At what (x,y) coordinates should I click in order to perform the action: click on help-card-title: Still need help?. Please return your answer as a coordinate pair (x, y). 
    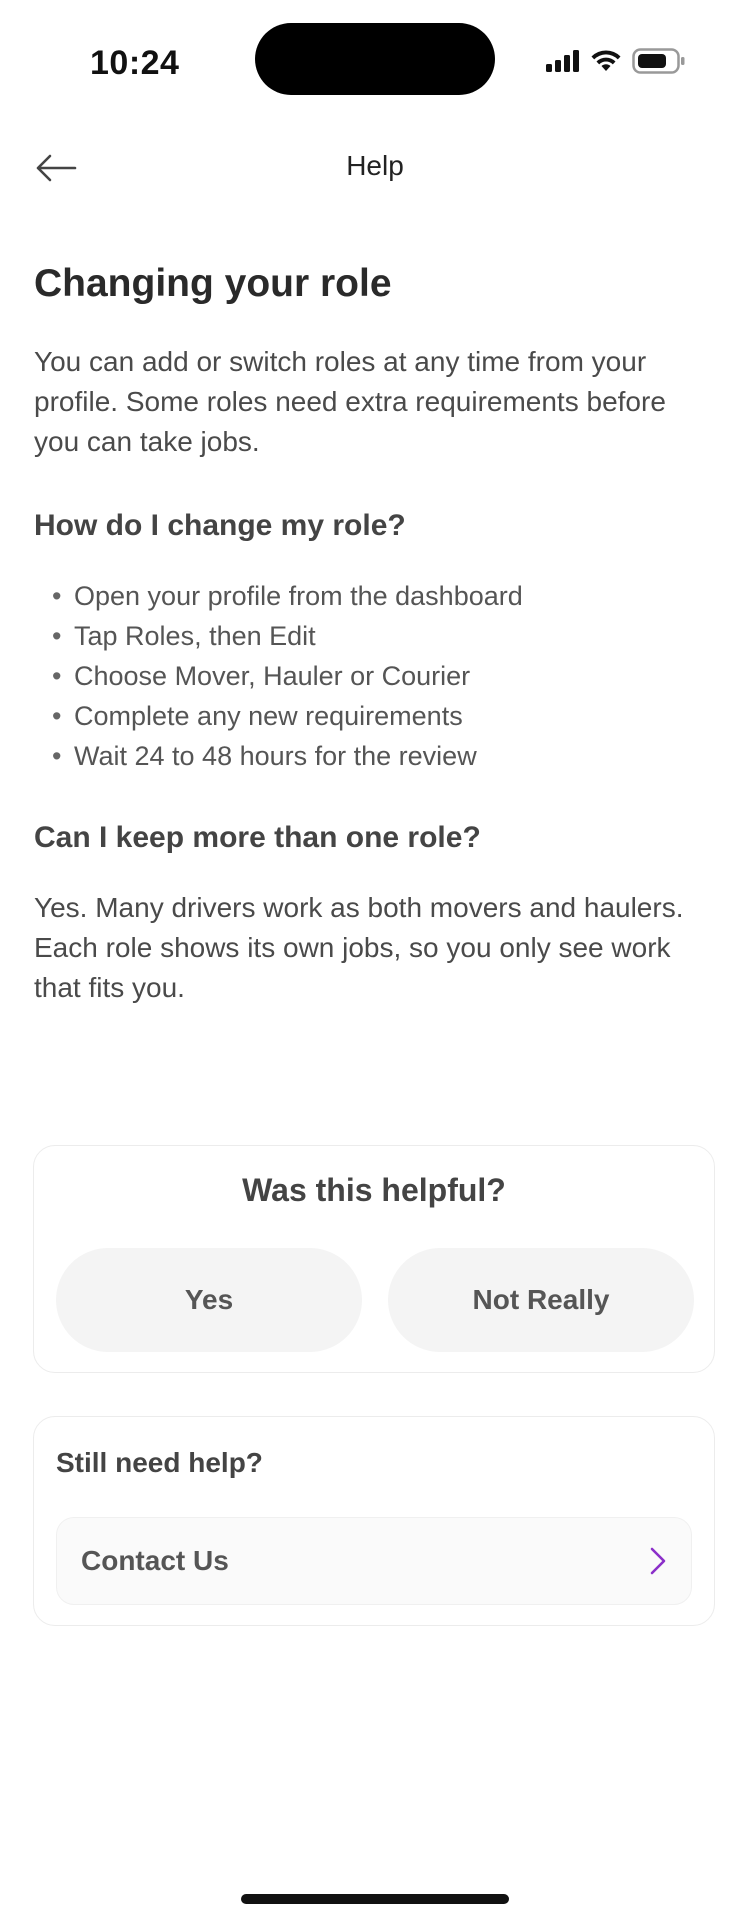
    Looking at the image, I should click on (159, 1462).